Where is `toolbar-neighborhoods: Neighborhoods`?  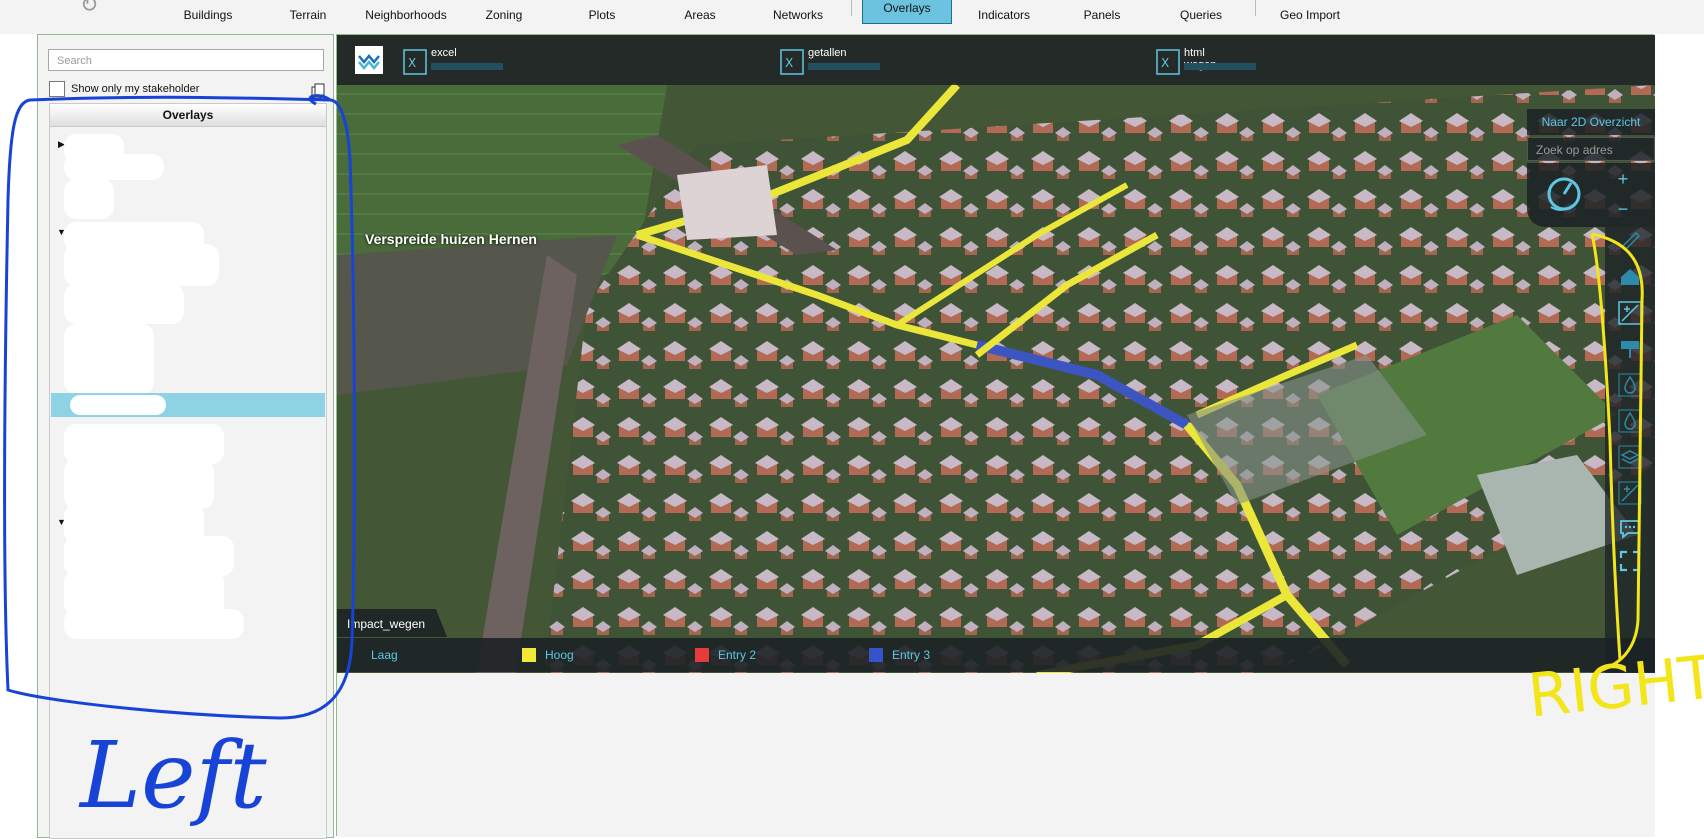 toolbar-neighborhoods: Neighborhoods is located at coordinates (406, 13).